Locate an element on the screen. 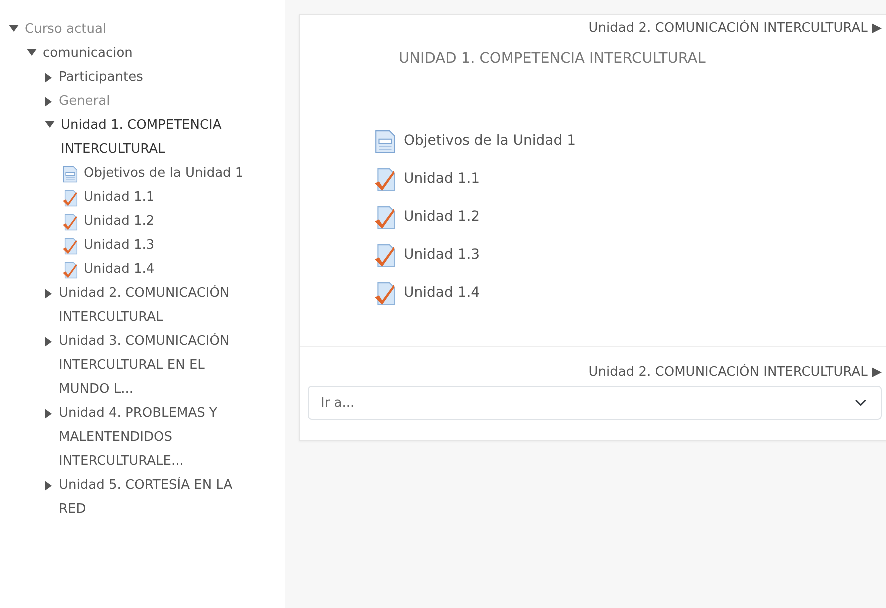 The image size is (886, 608). activity-link: Unidad 1.2 is located at coordinates (442, 217).